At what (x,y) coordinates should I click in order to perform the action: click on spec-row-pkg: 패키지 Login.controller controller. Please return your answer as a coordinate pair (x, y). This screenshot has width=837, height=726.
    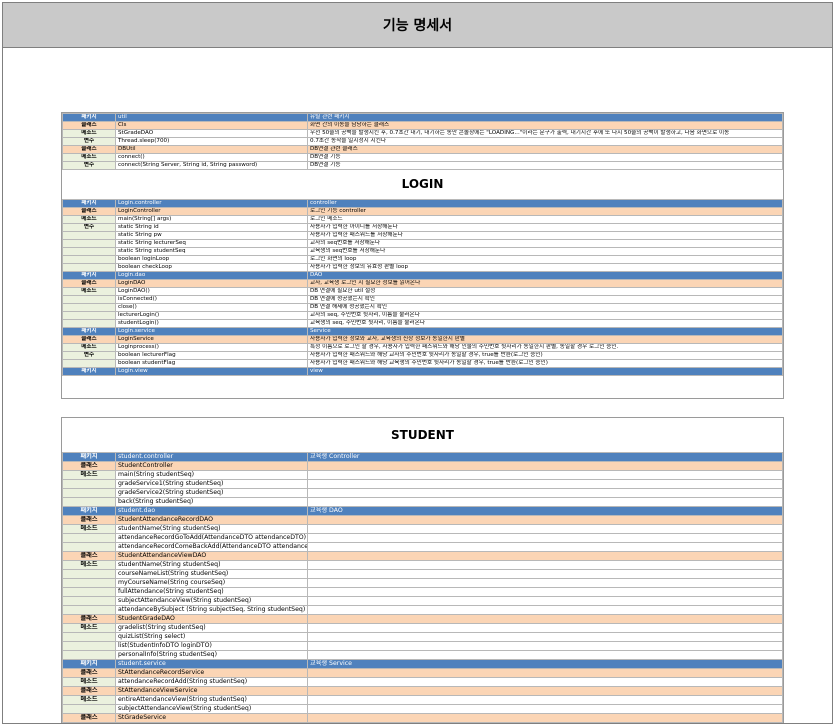
    Looking at the image, I should click on (422, 203).